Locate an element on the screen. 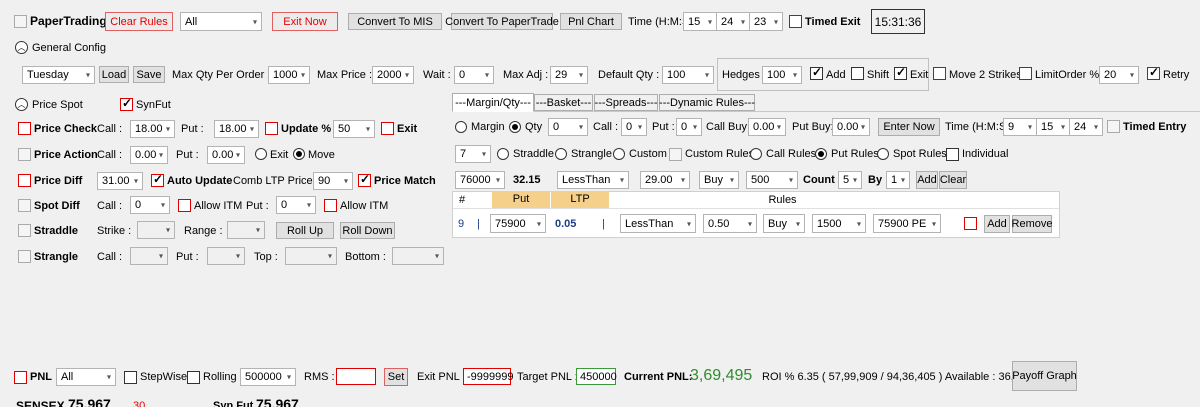  move-radio is located at coordinates (299, 154).